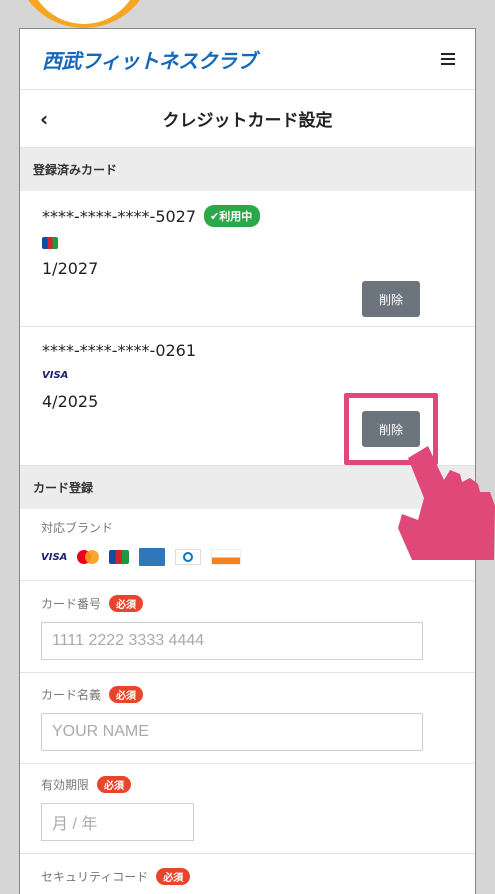 The image size is (495, 894). Describe the element at coordinates (448, 59) in the screenshot. I see `hamburger-icon` at that location.